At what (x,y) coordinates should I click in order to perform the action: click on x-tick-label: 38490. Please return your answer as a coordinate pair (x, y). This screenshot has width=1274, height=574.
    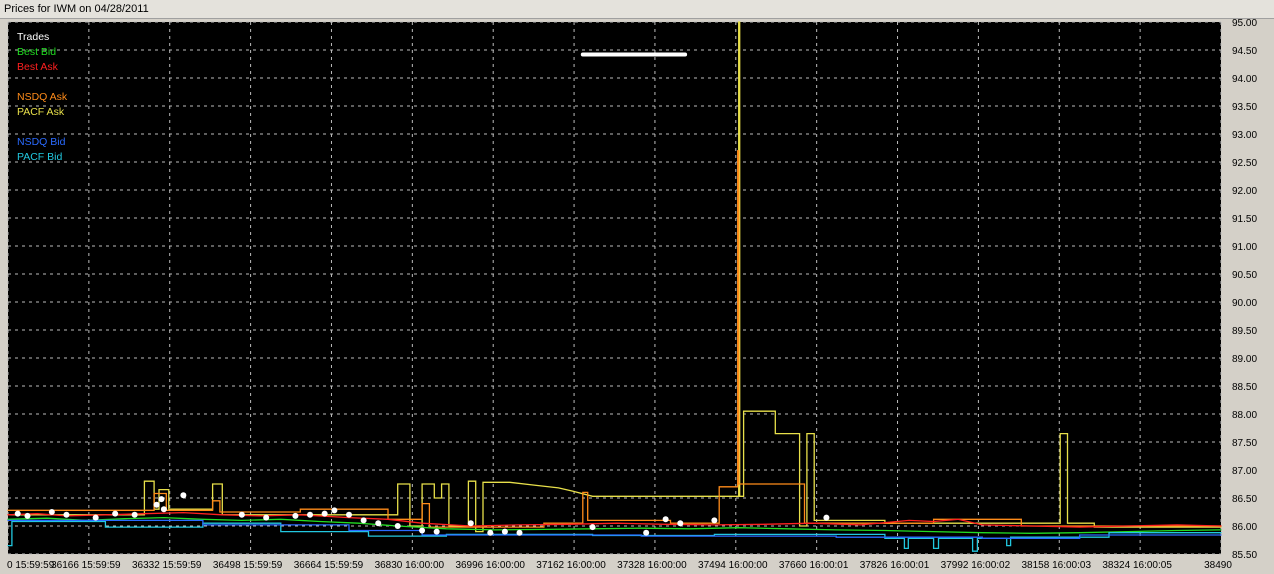
    Looking at the image, I should click on (1218, 565).